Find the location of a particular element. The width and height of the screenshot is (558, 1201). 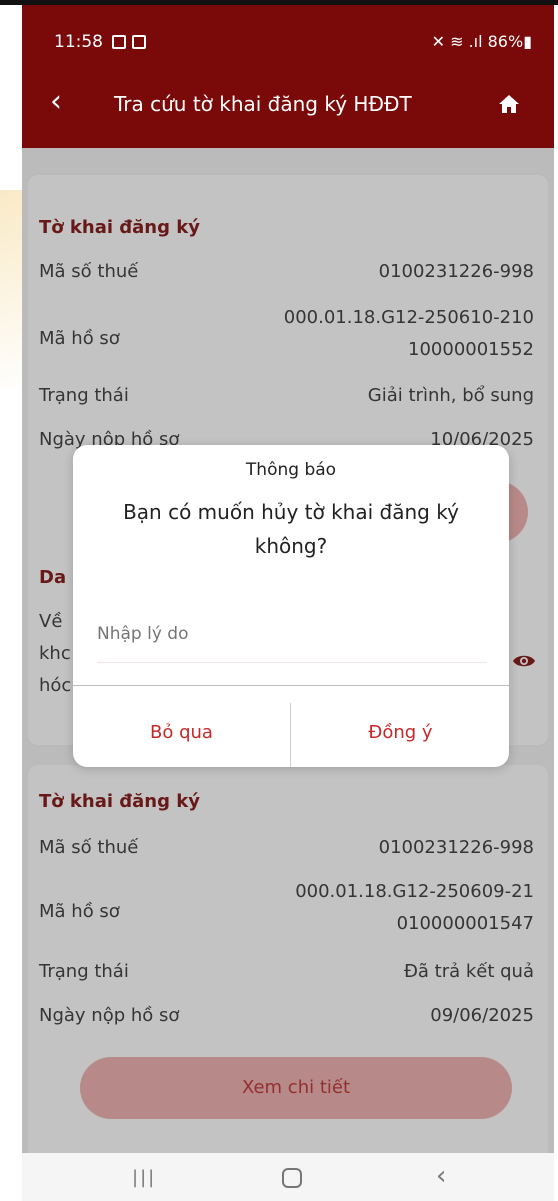

reason-input is located at coordinates (292, 634).